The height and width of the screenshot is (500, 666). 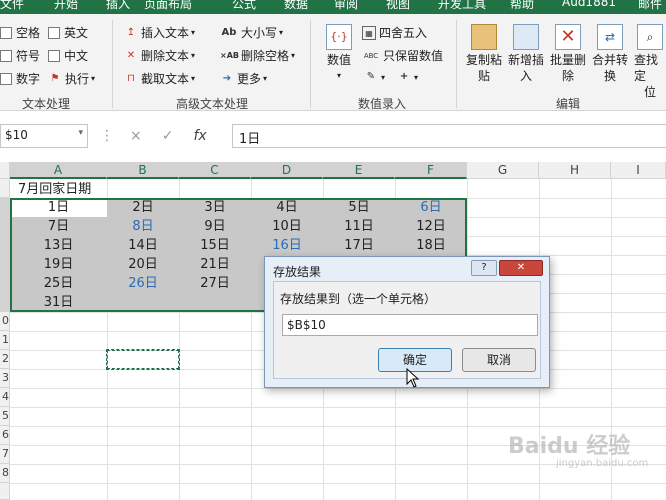 I want to click on checkbox-chinese: 中文, so click(x=68, y=55).